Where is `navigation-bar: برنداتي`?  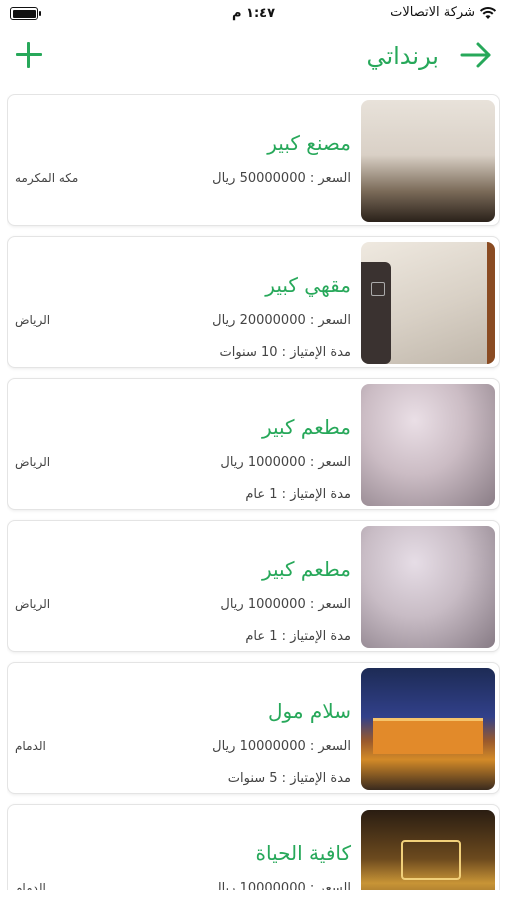
navigation-bar: برنداتي is located at coordinates (253, 58).